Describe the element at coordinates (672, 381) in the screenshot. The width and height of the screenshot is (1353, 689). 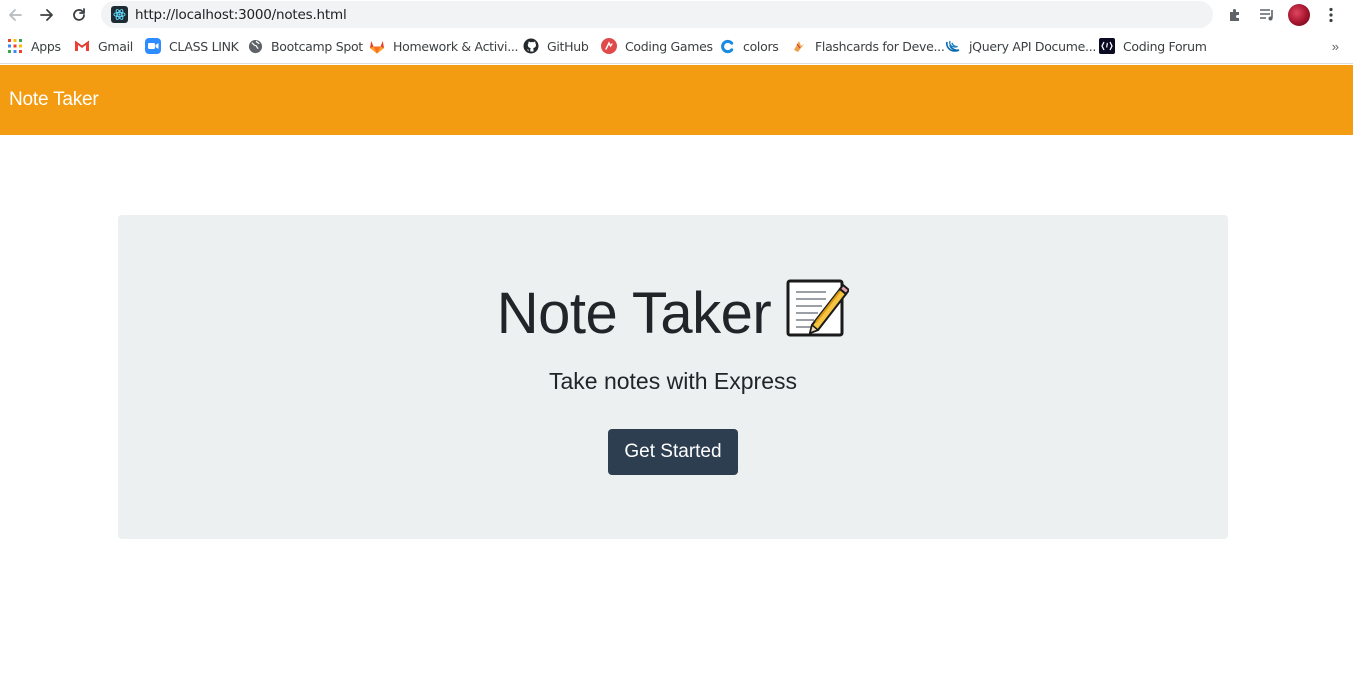
I see `page-subtitle: Take notes with Express` at that location.